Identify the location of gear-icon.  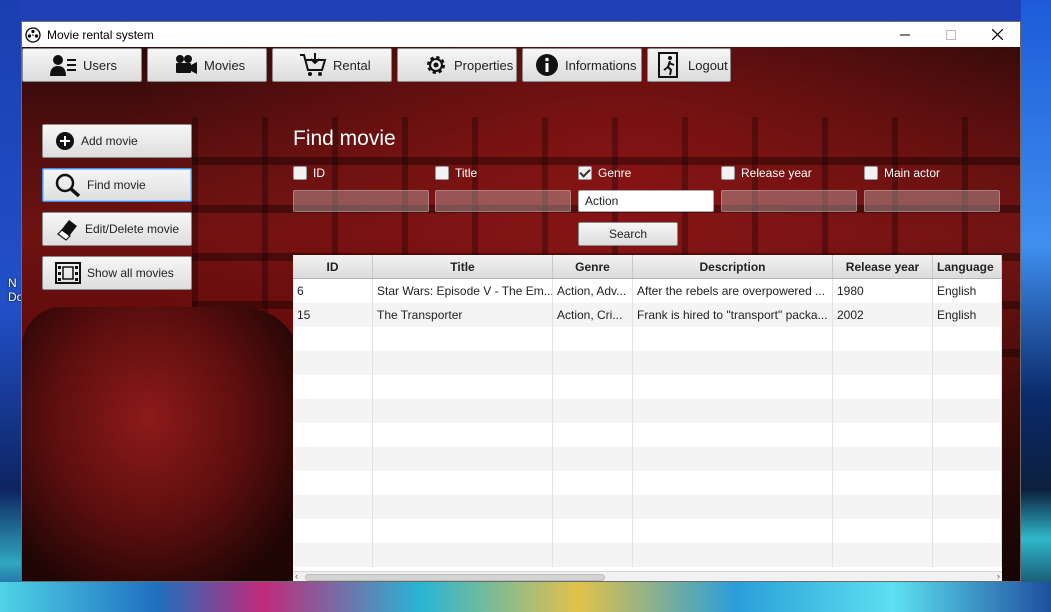
(436, 65).